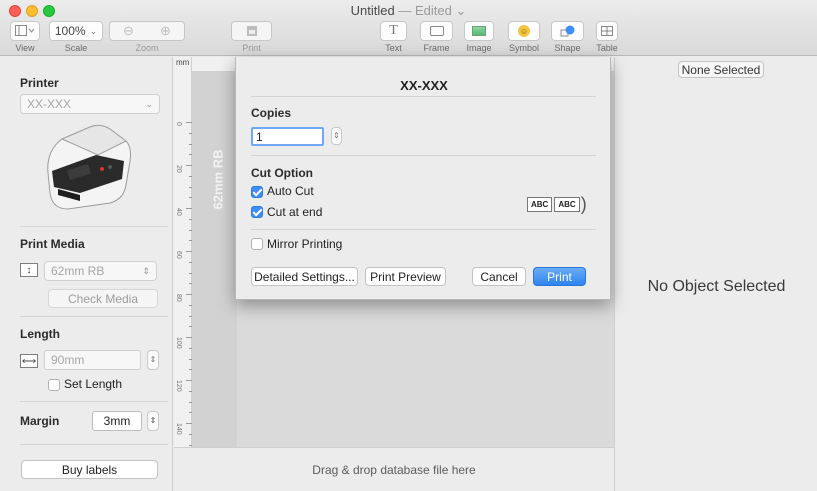  Describe the element at coordinates (90, 104) in the screenshot. I see `printer-select: XX-XXX ⌄` at that location.